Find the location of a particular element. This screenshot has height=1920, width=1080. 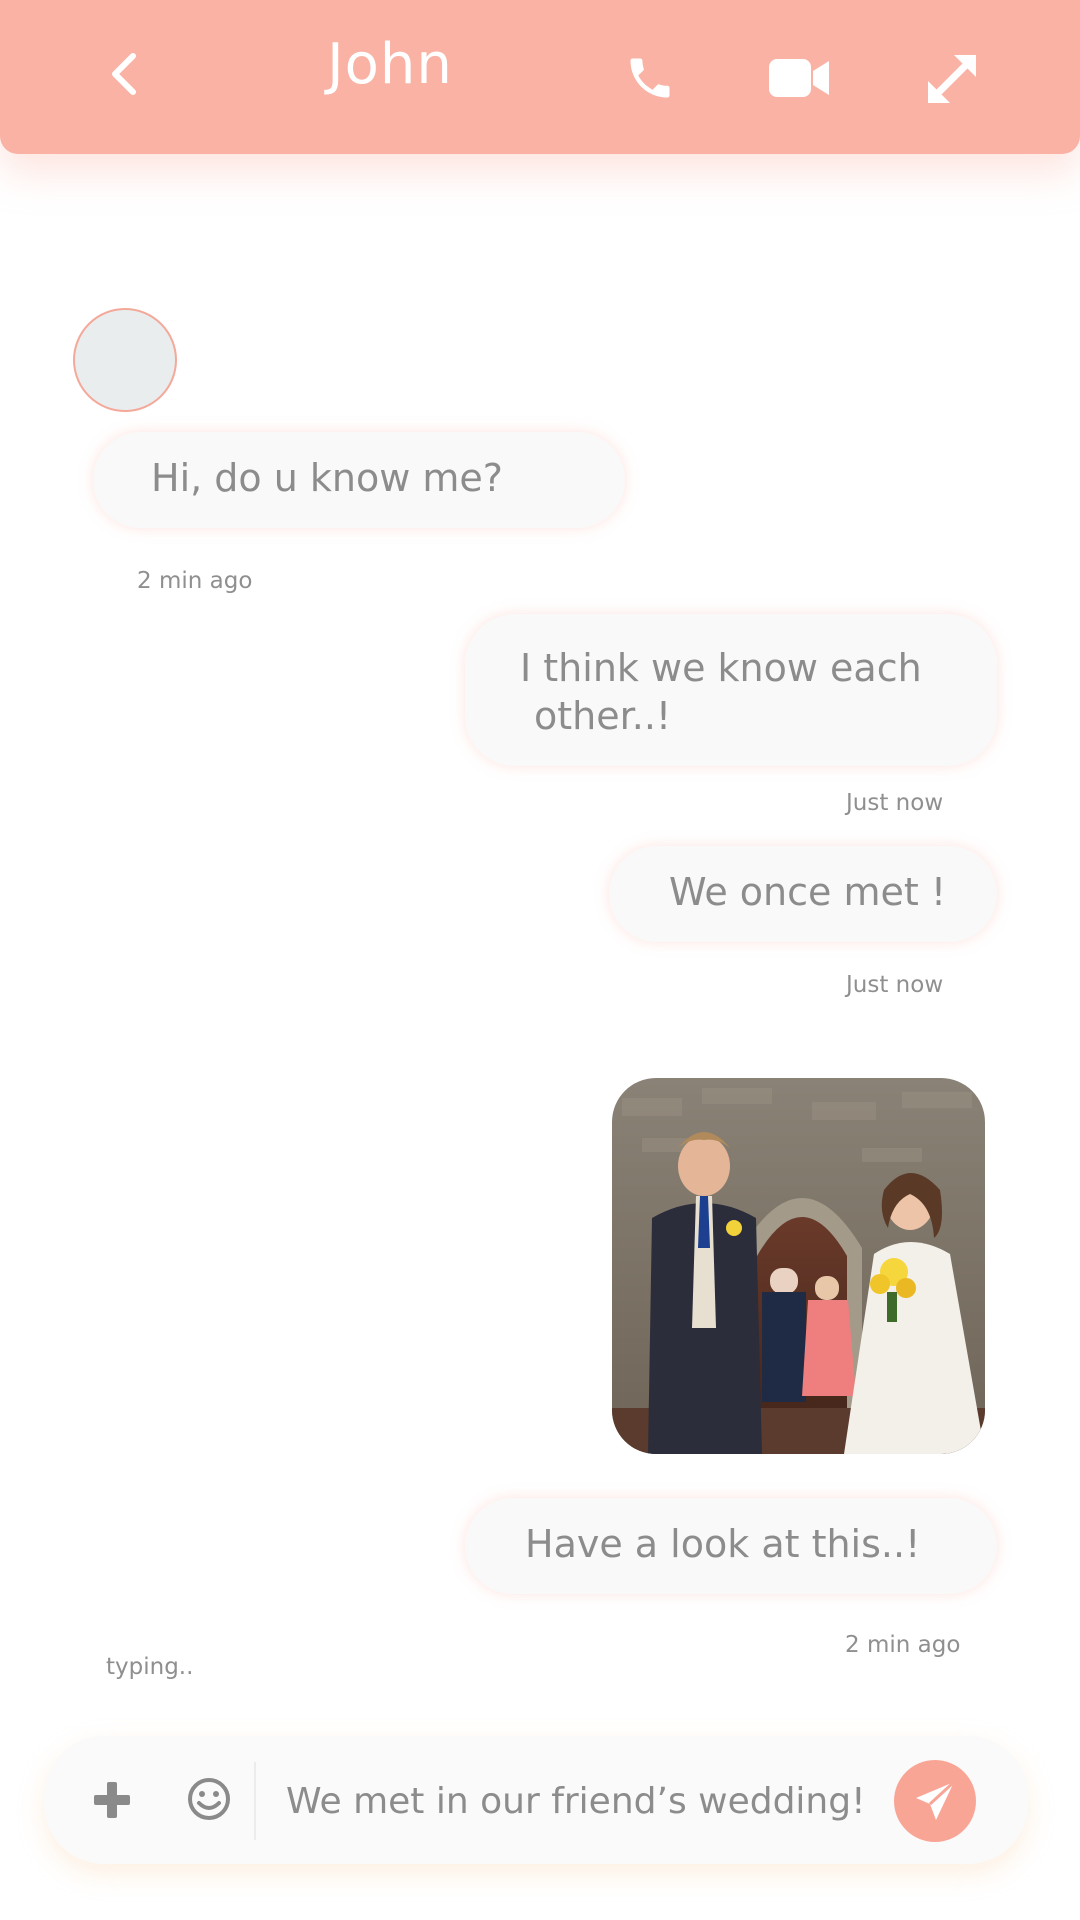

incoming-message-bubble: Hi, do u know me? is located at coordinates (359, 480).